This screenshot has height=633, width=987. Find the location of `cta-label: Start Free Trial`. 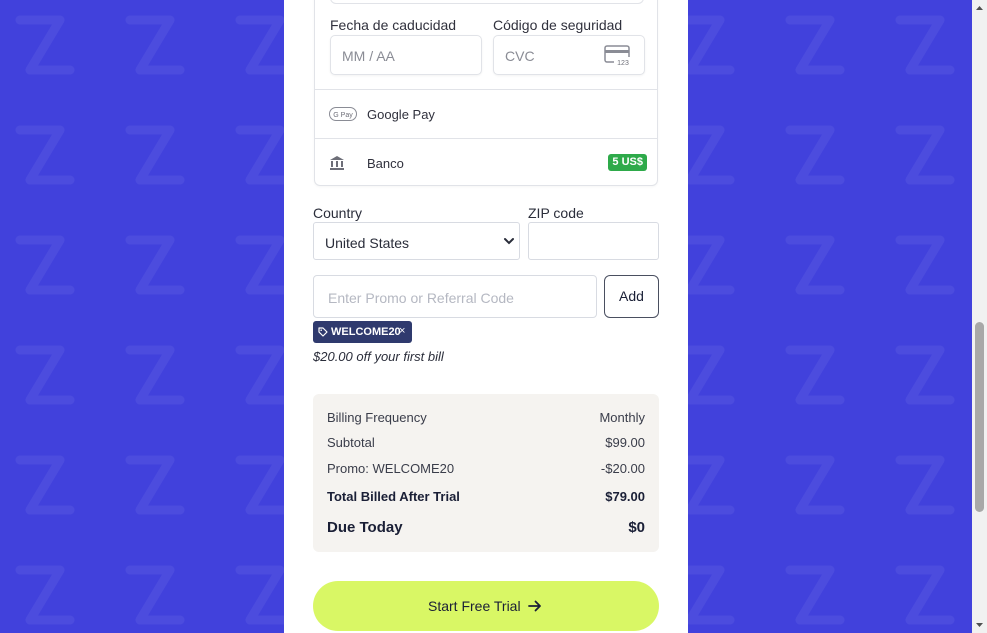

cta-label: Start Free Trial is located at coordinates (474, 606).